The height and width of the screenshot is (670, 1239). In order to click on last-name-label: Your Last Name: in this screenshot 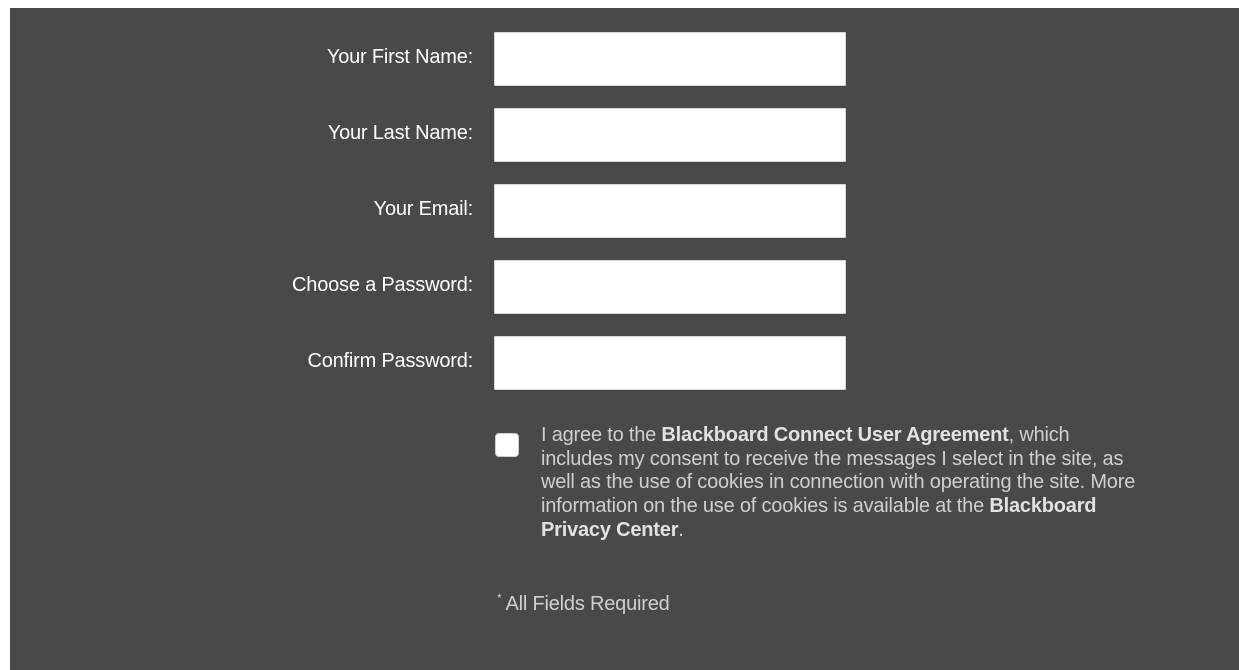, I will do `click(400, 133)`.